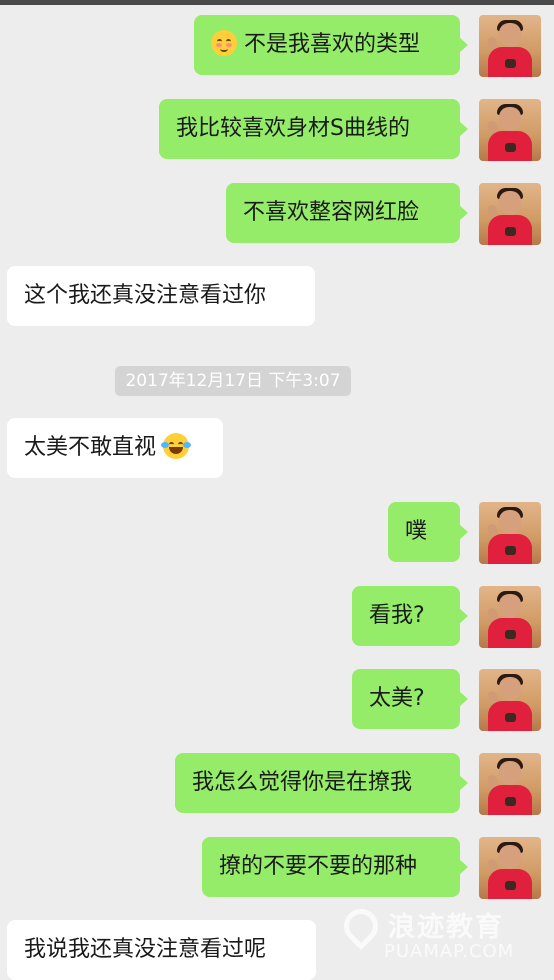 The height and width of the screenshot is (980, 554). Describe the element at coordinates (331, 212) in the screenshot. I see `message-text: 不喜欢整容网红脸` at that location.